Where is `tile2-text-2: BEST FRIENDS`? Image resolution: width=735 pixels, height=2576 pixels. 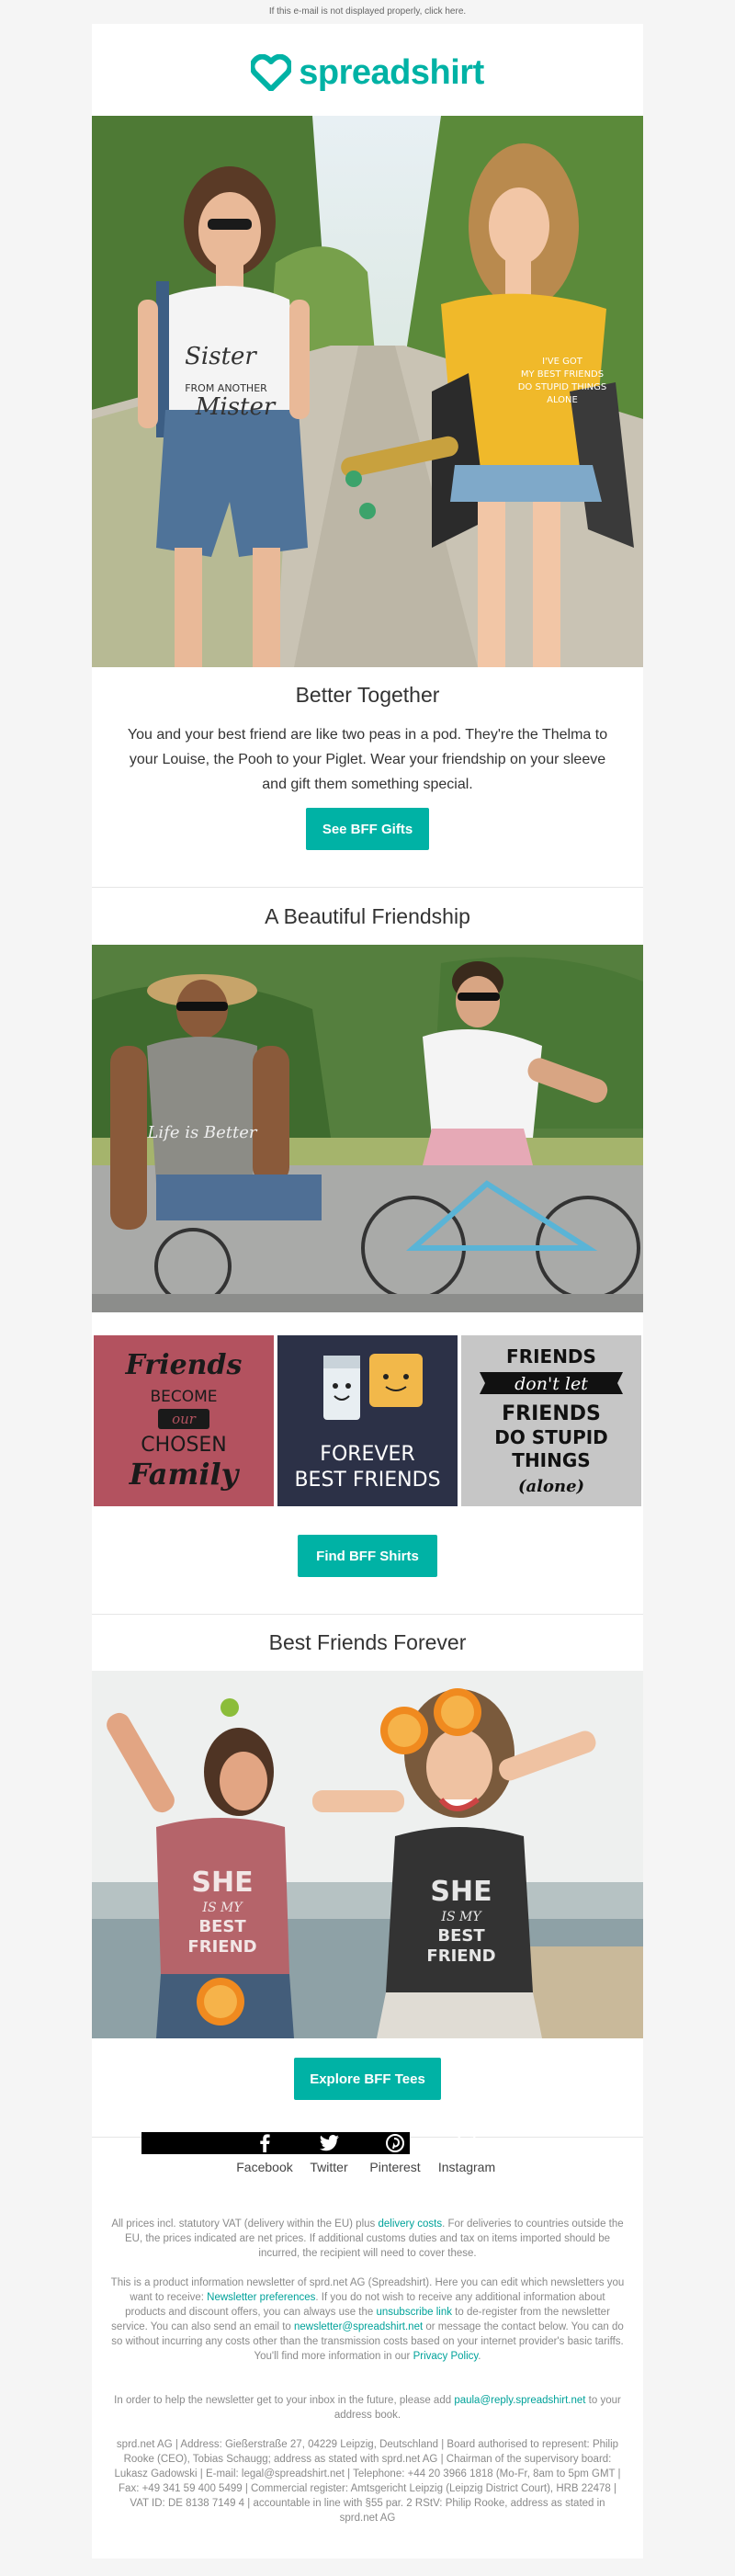 tile2-text-2: BEST FRIENDS is located at coordinates (367, 1480).